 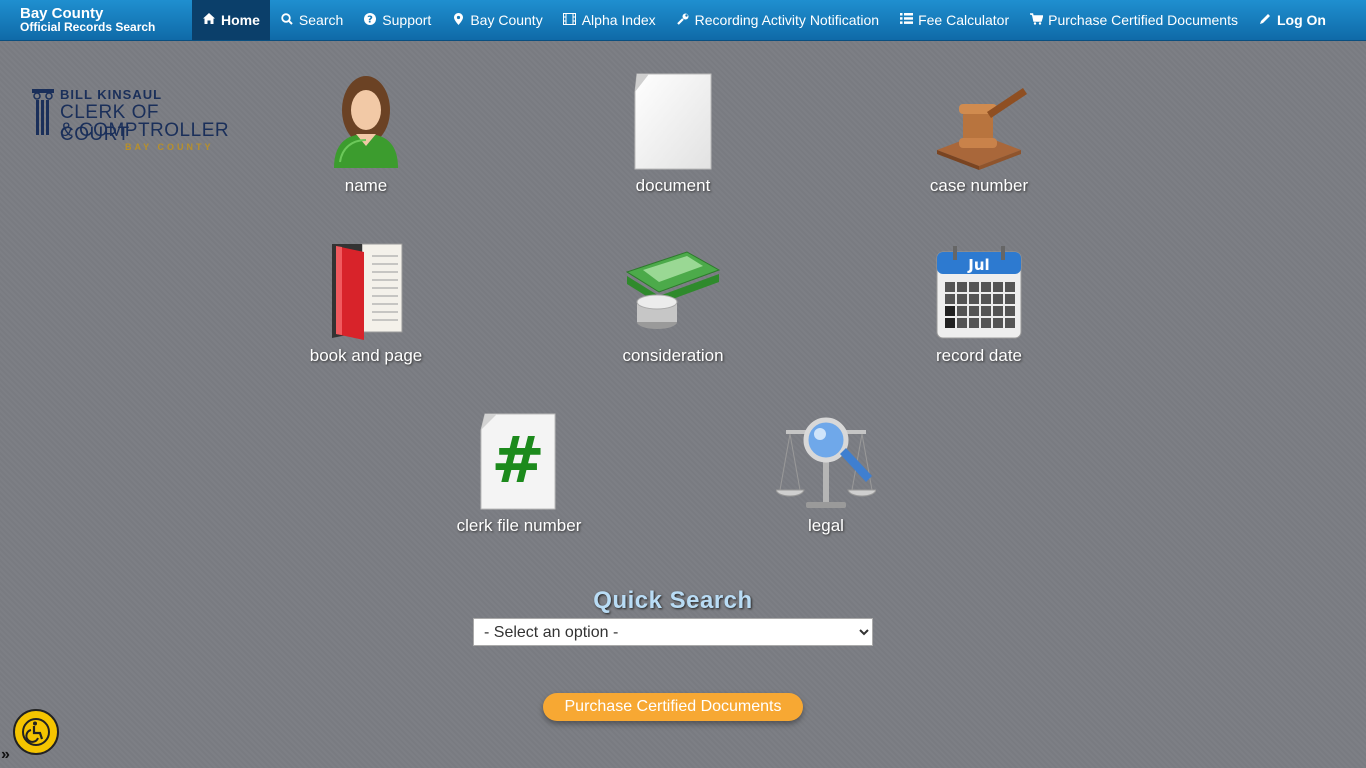 What do you see at coordinates (62, 13) in the screenshot?
I see `brand-title: Bay County` at bounding box center [62, 13].